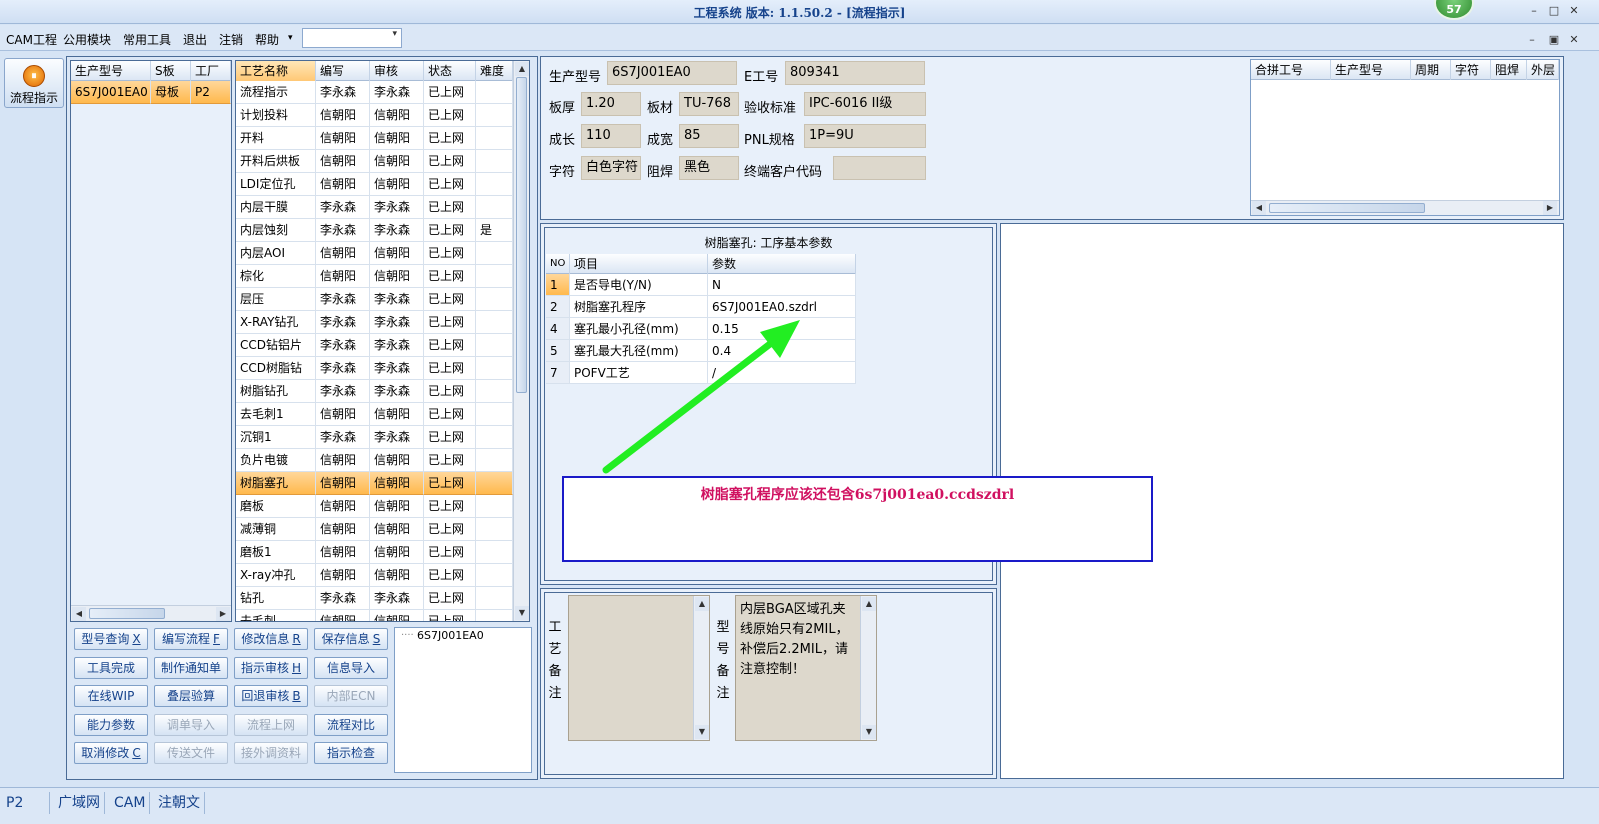  I want to click on arrow-head, so click(780, 339).